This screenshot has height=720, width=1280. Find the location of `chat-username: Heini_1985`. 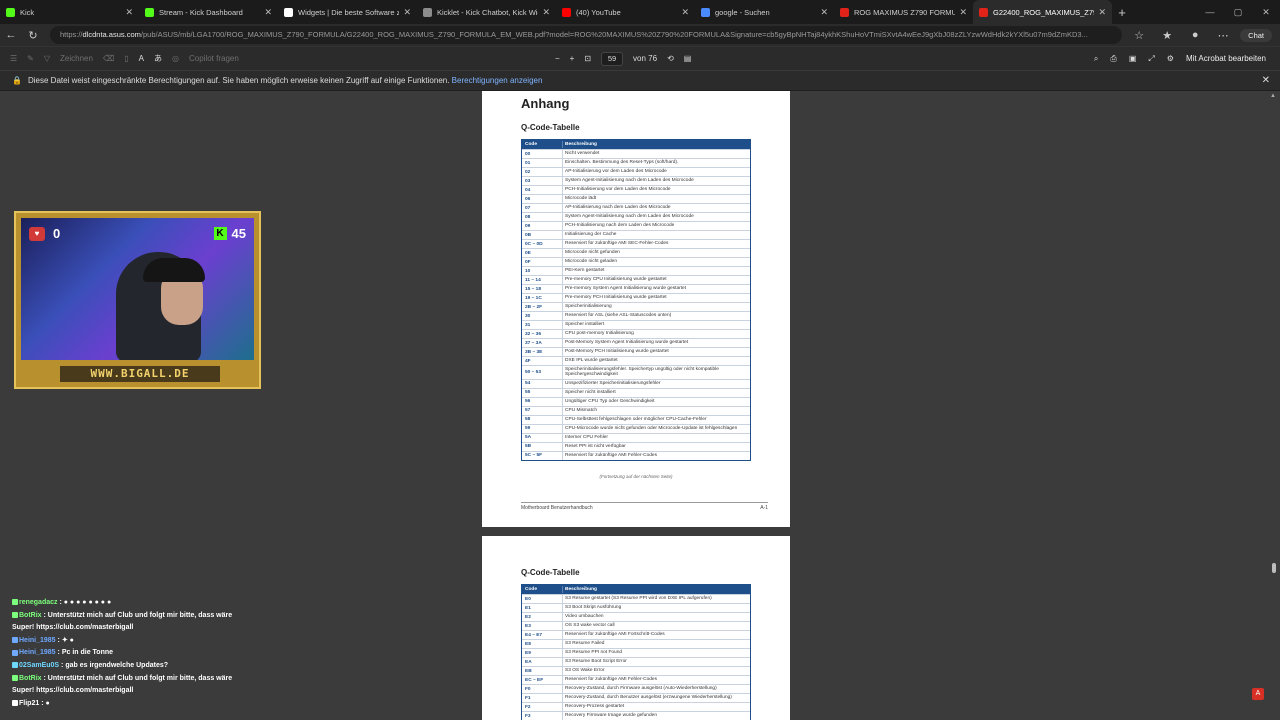

chat-username: Heini_1985 is located at coordinates (37, 653).